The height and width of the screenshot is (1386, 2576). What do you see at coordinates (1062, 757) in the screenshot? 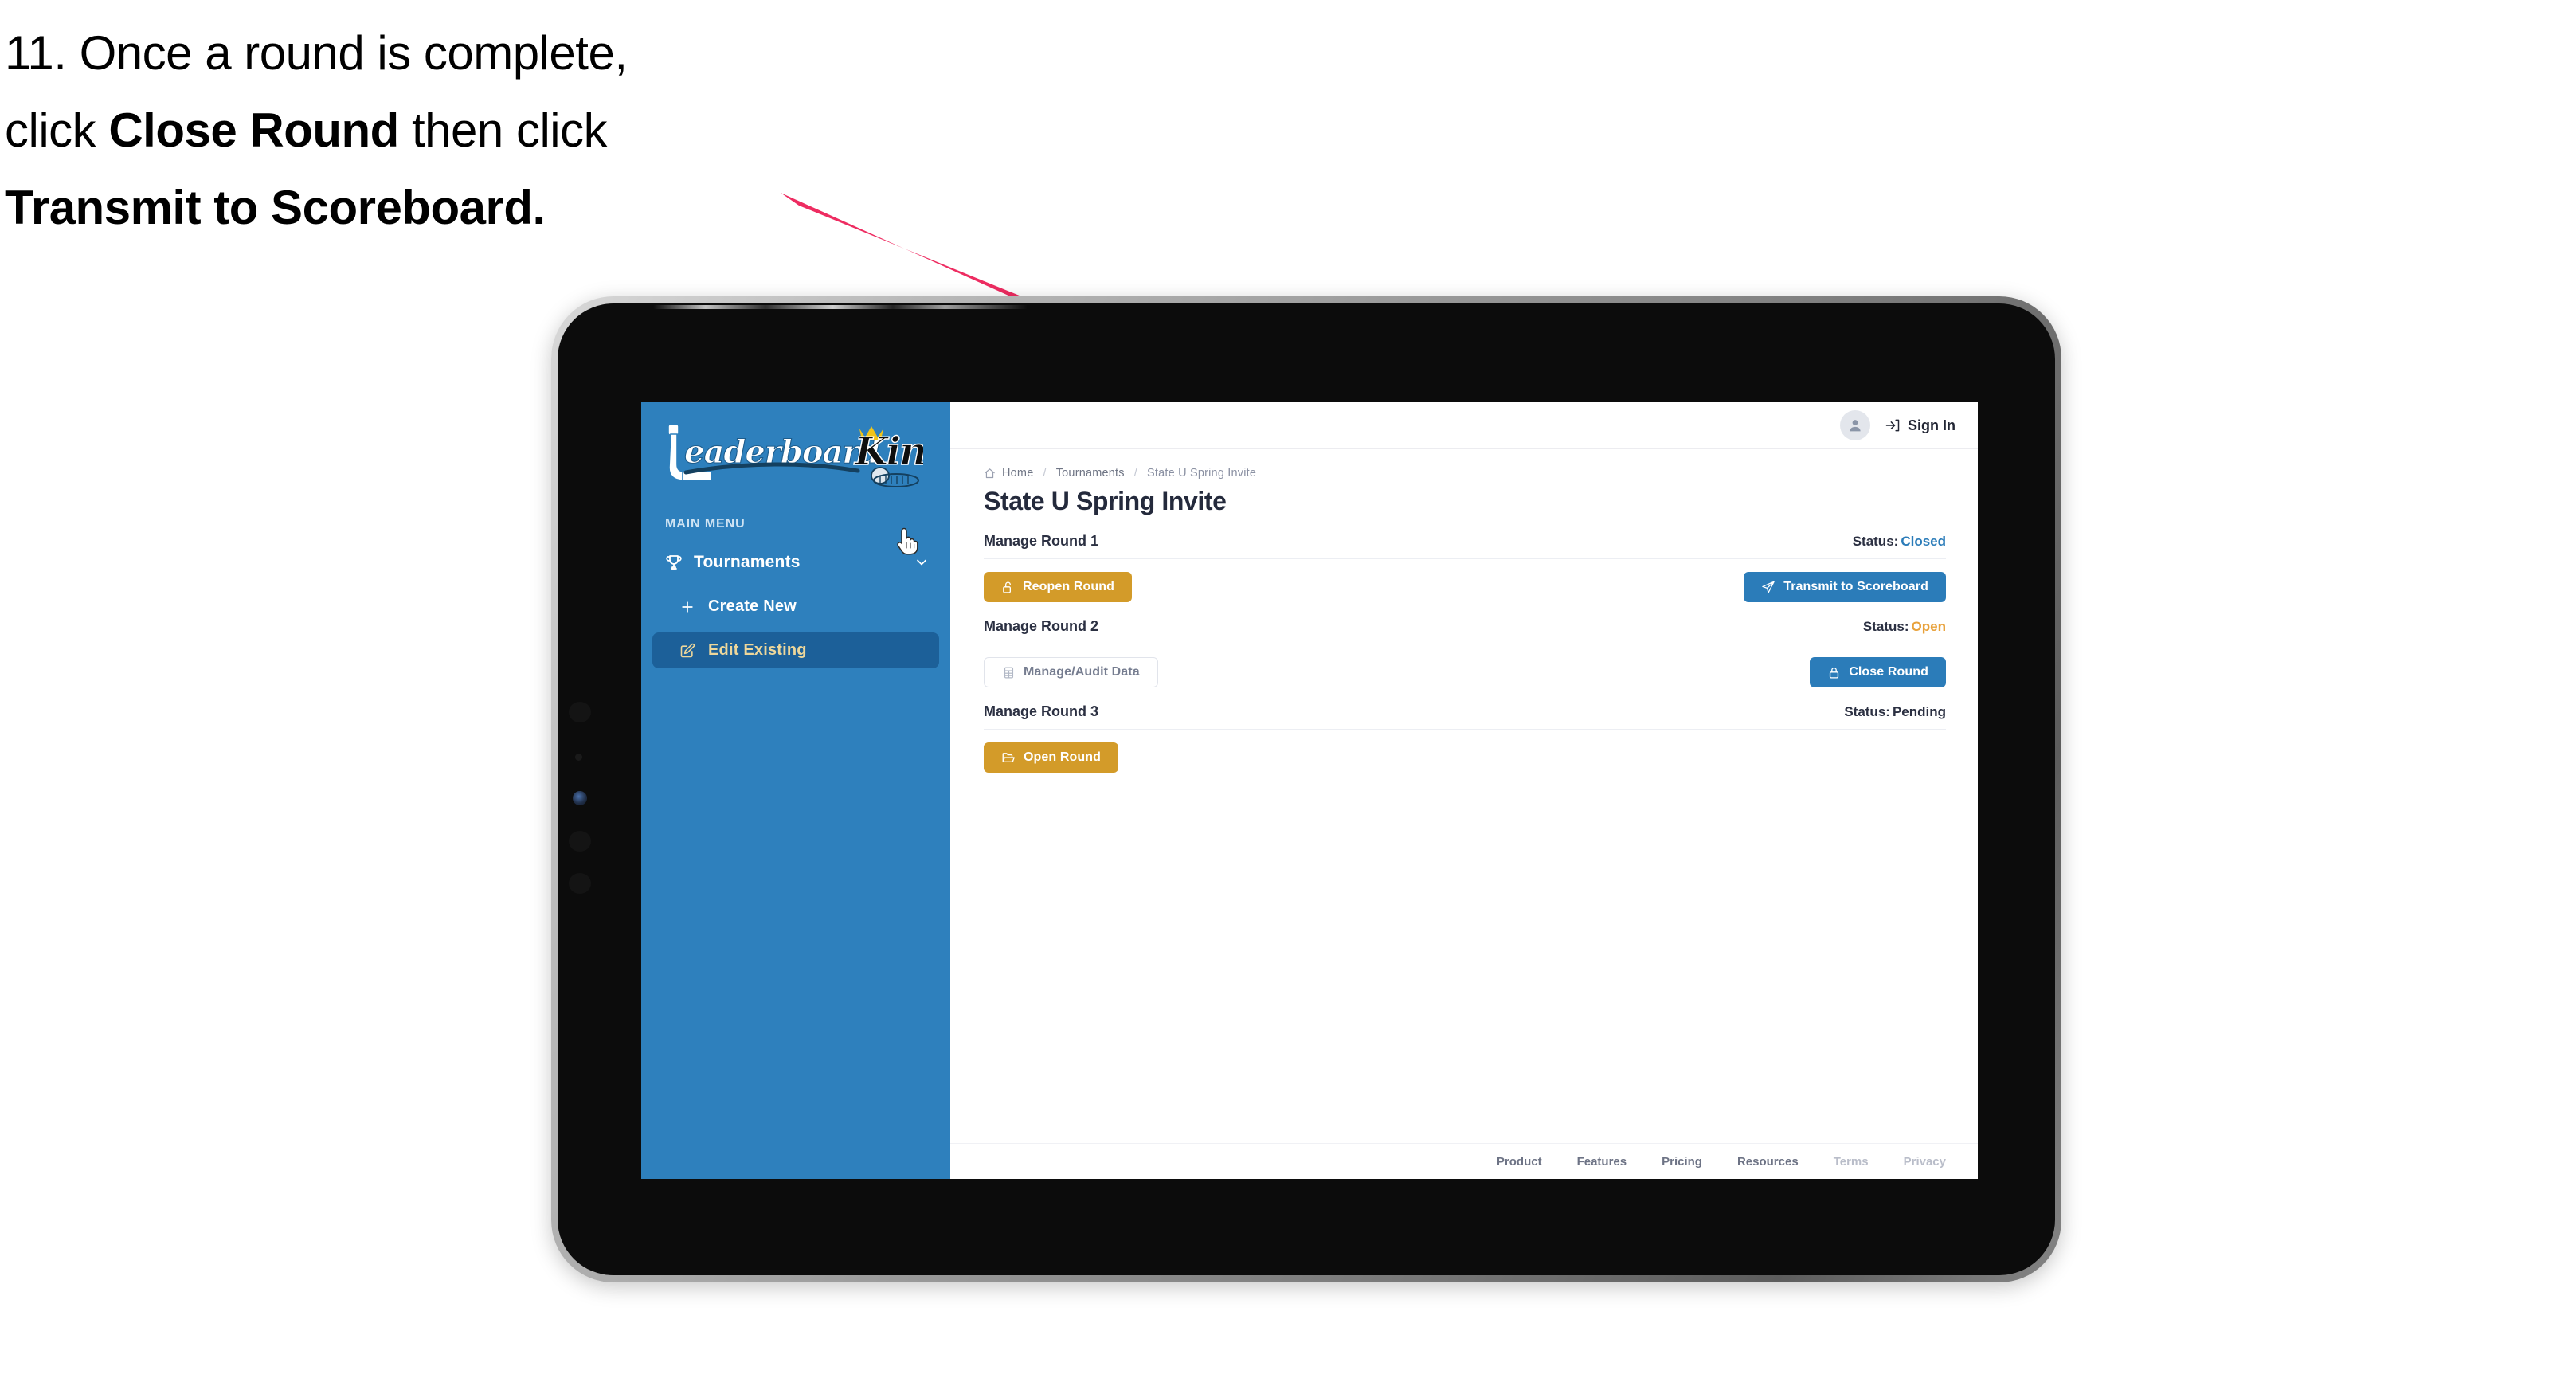
I see `open-round-label: Open Round` at bounding box center [1062, 757].